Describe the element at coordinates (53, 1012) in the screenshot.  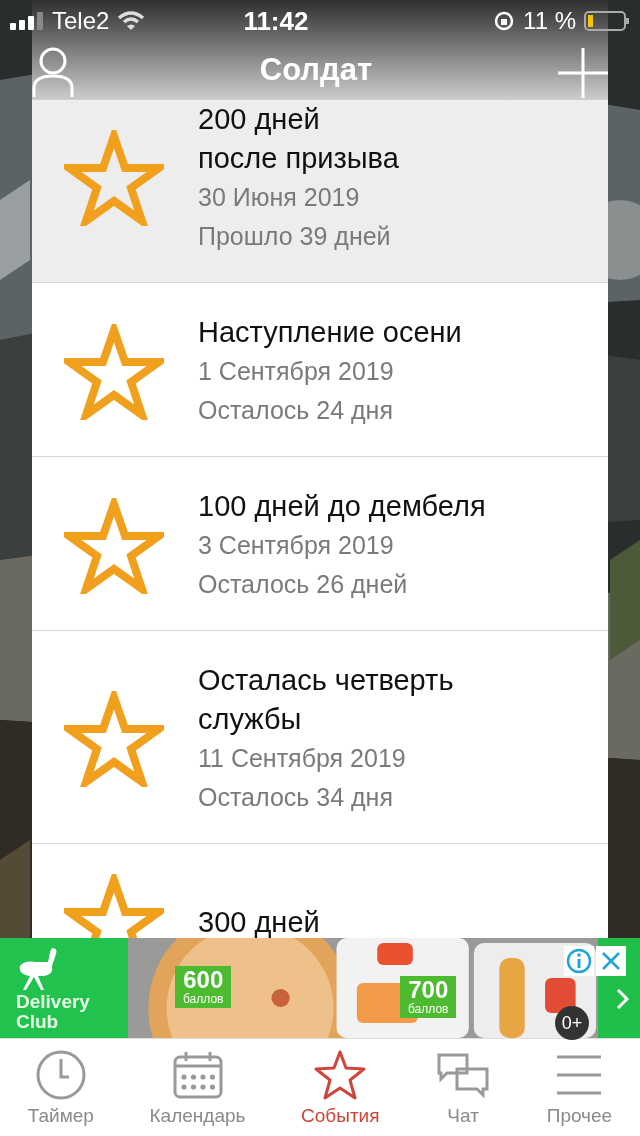
I see `brand-name: Delivery Club` at that location.